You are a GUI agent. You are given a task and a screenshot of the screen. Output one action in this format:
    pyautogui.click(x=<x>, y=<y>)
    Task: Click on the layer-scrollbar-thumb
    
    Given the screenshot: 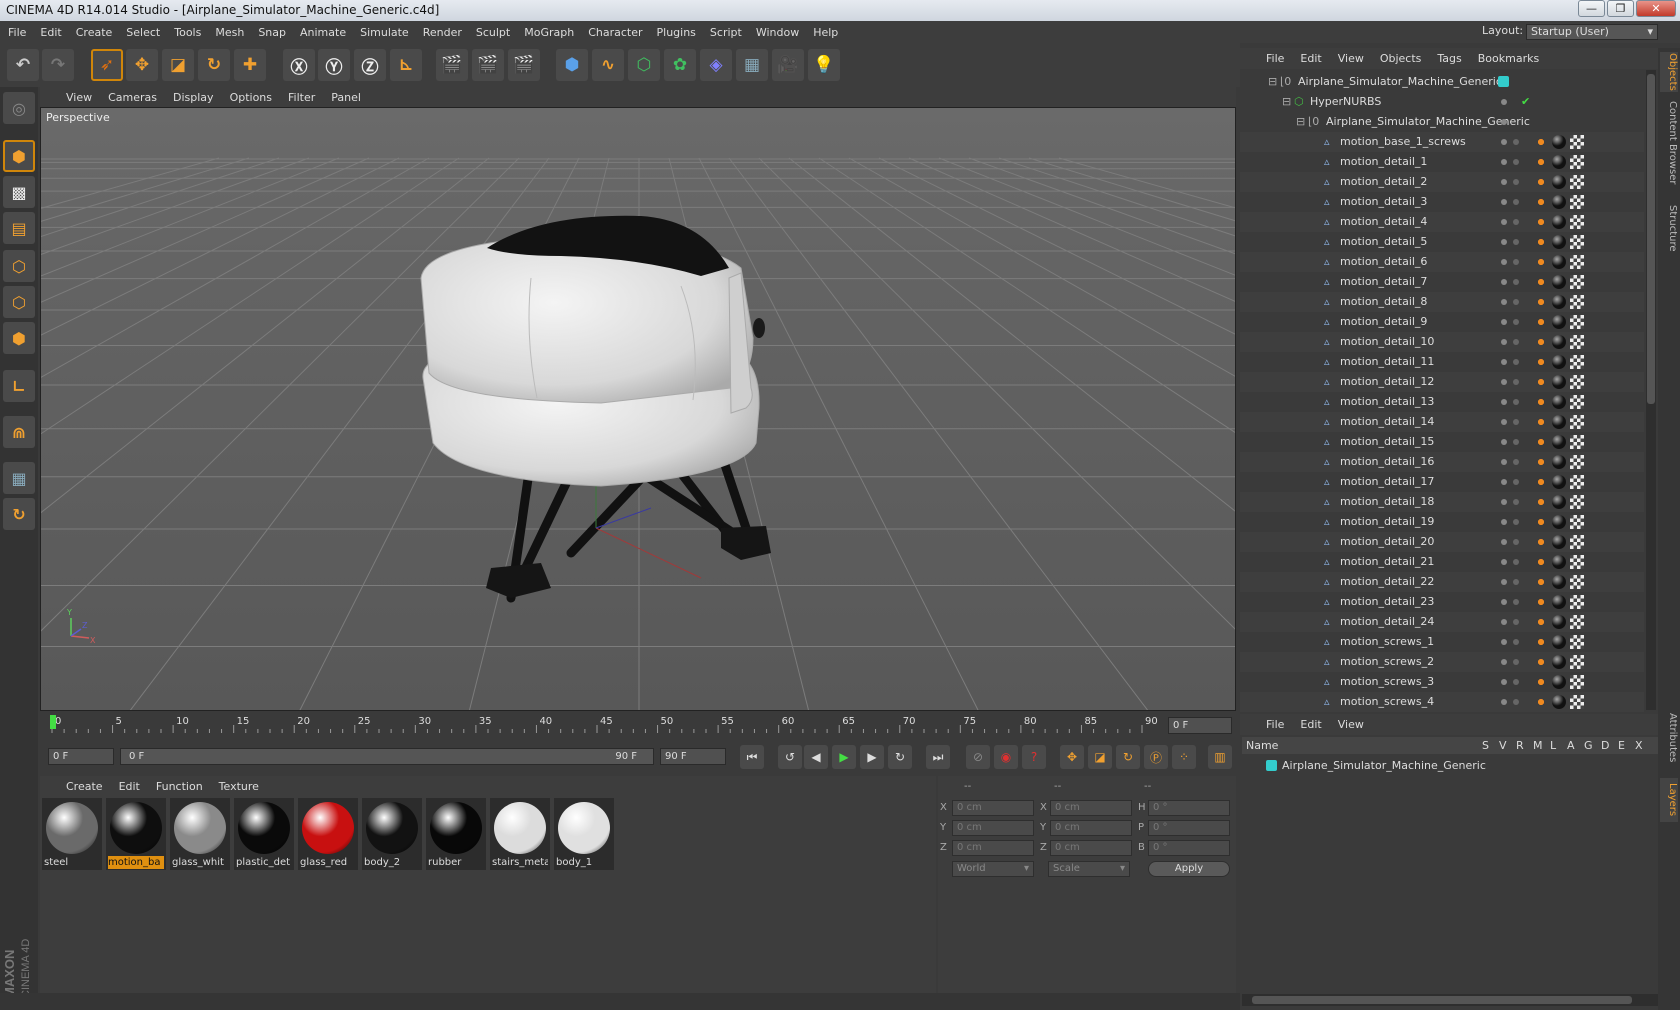 What is the action you would take?
    pyautogui.click(x=1442, y=1000)
    